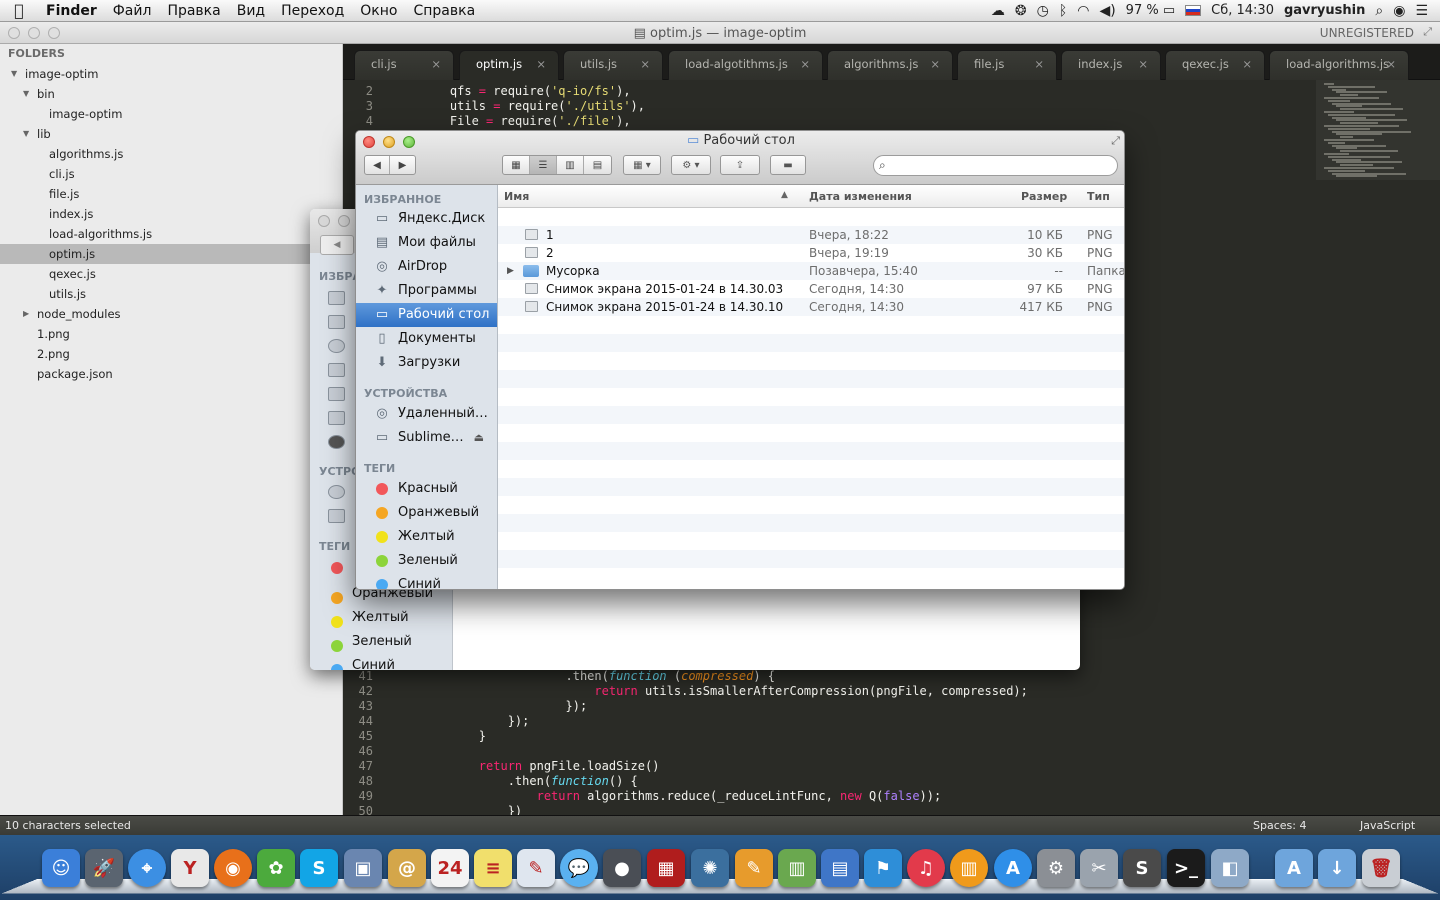 The image size is (1440, 900). I want to click on menu-view: Вид, so click(251, 11).